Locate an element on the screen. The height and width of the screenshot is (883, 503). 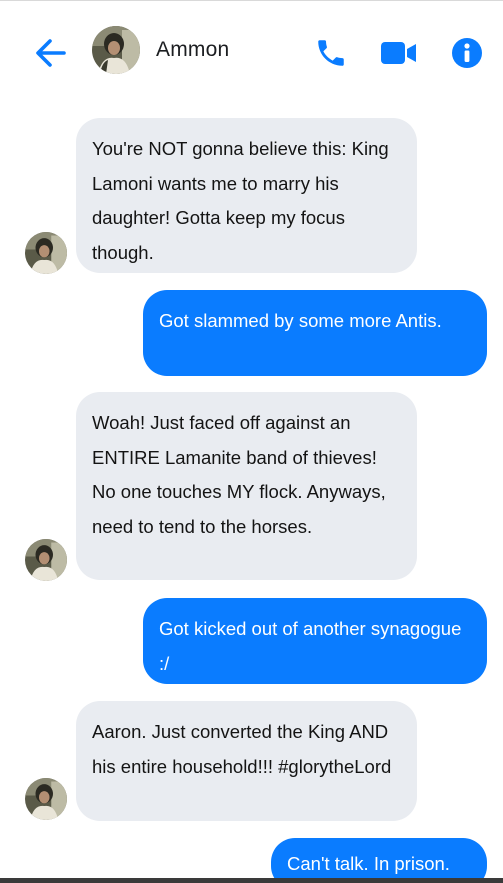
chat-header: Ammon is located at coordinates (251, 51).